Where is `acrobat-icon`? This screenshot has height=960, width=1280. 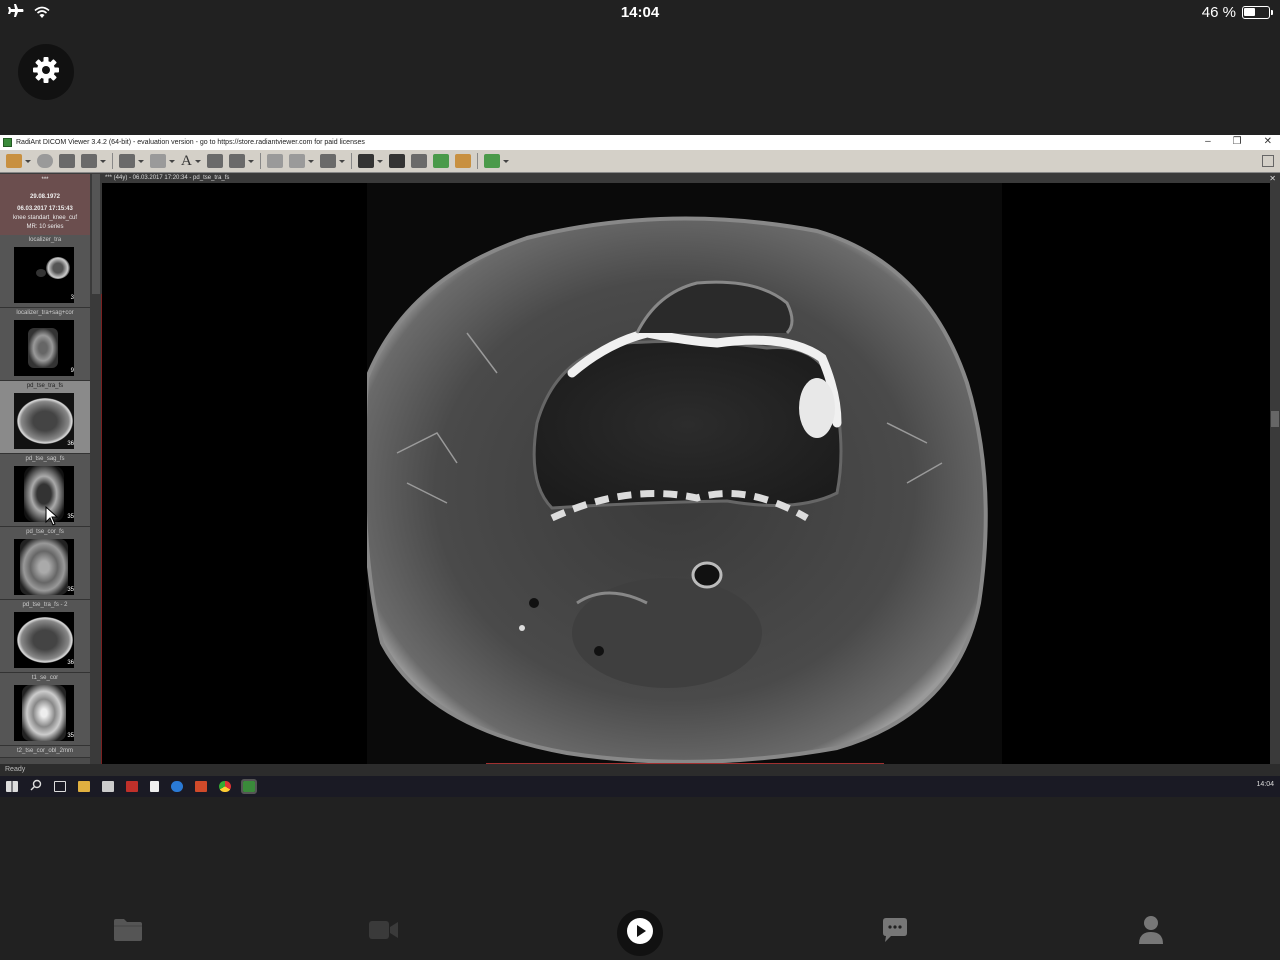 acrobat-icon is located at coordinates (132, 786).